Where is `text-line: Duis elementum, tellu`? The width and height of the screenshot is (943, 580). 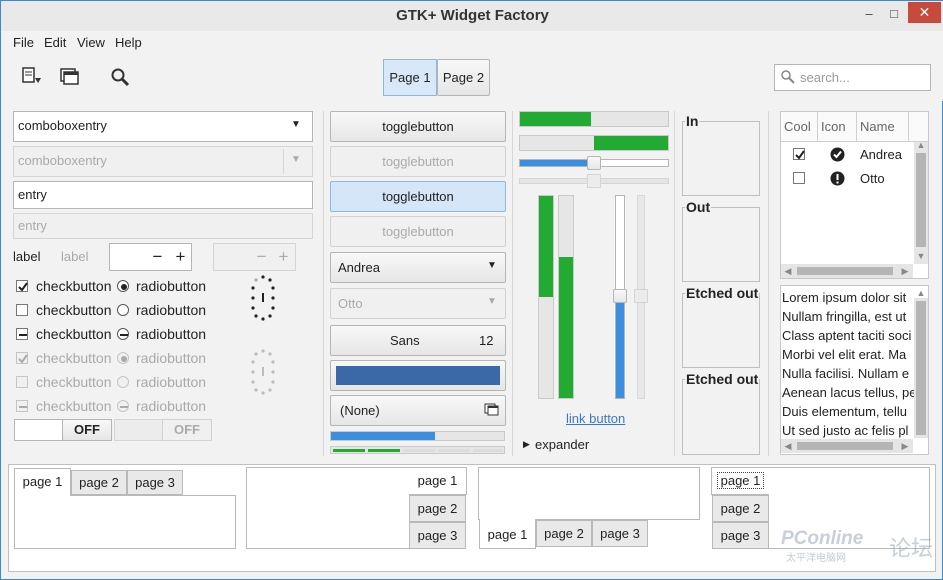 text-line: Duis elementum, tellu is located at coordinates (844, 411).